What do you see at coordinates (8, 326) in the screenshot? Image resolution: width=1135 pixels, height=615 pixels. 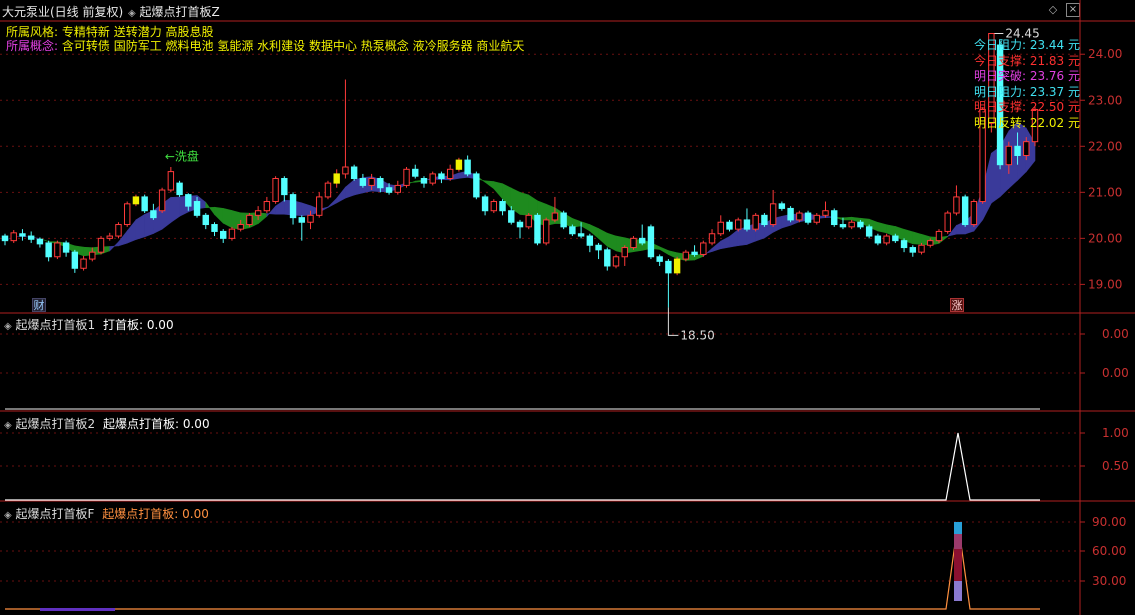 I see `panel1-collapse-icon: ◈` at bounding box center [8, 326].